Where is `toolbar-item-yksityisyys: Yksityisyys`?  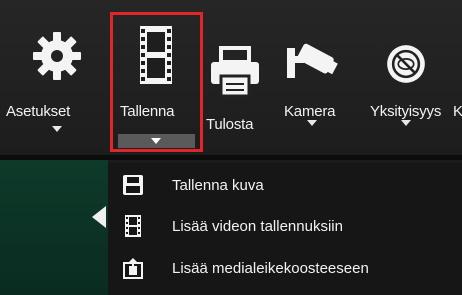
toolbar-item-yksityisyys: Yksityisyys is located at coordinates (410, 77).